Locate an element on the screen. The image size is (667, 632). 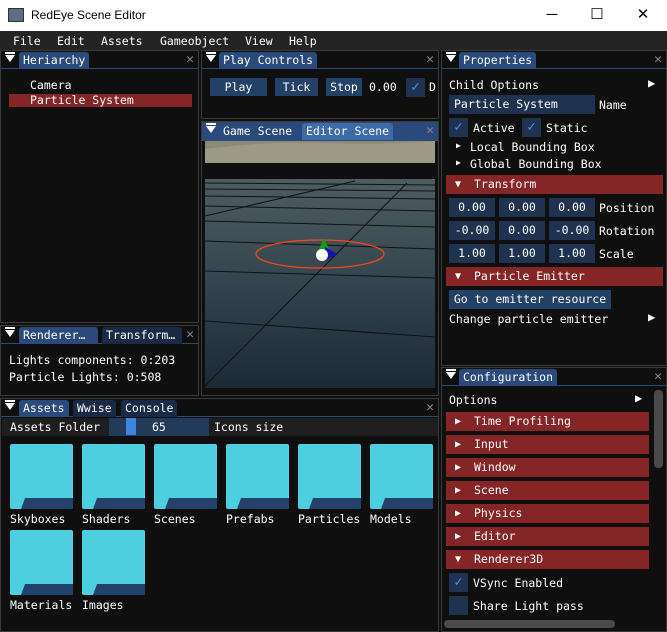
name-input: Particle System is located at coordinates (522, 104).